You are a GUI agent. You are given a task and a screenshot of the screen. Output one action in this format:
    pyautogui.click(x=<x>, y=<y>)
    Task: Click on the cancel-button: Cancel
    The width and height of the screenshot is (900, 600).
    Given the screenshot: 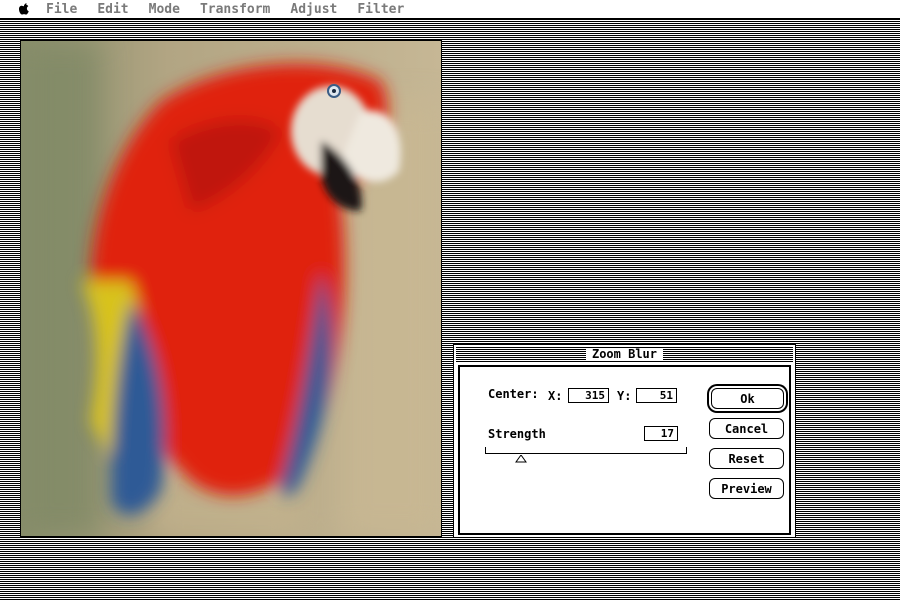 What is the action you would take?
    pyautogui.click(x=746, y=428)
    